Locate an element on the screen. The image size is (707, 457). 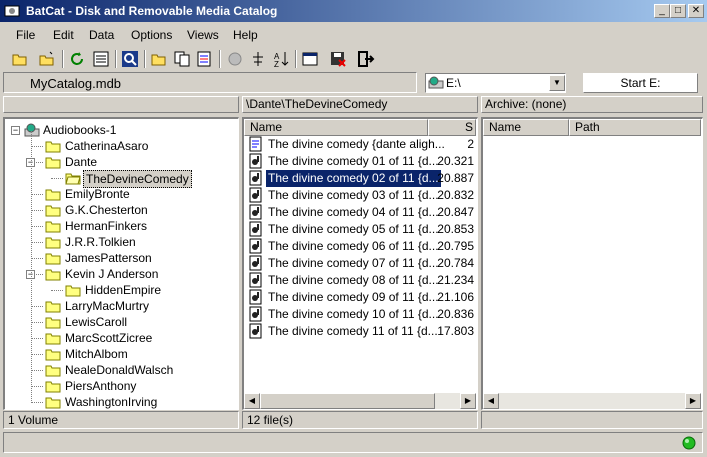
file-row: The divine comedy 10 of 11 {d... 20.836 is located at coordinates (360, 314).